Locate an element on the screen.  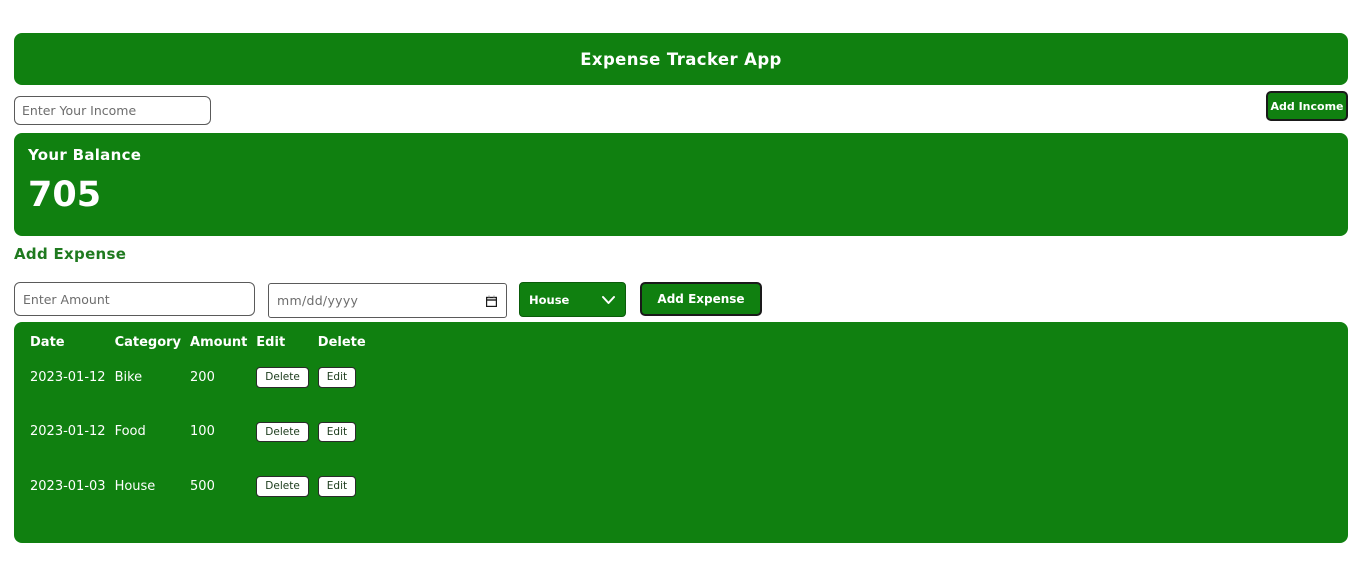
income-row: Add Income is located at coordinates (680, 111).